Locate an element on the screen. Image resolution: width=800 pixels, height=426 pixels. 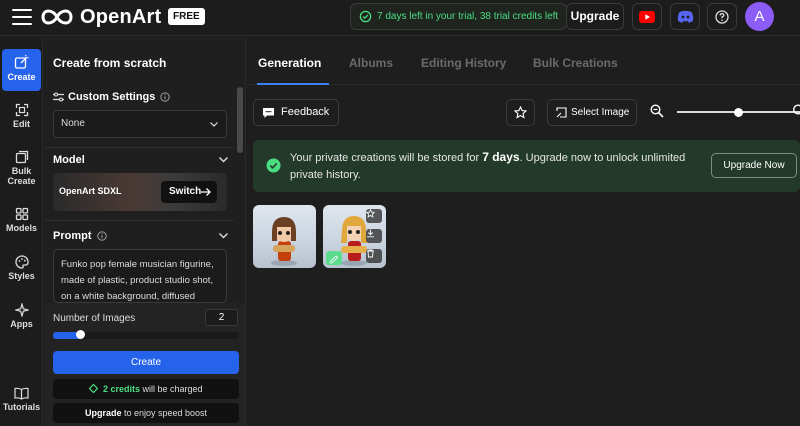
tab-bulk-creations: Bulk Creations is located at coordinates (575, 63).